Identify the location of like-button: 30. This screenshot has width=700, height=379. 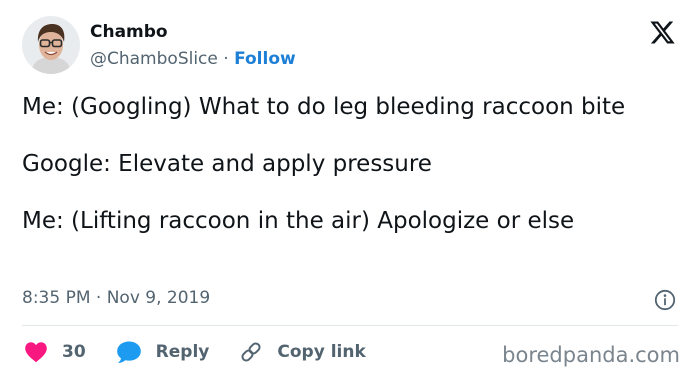
(55, 352).